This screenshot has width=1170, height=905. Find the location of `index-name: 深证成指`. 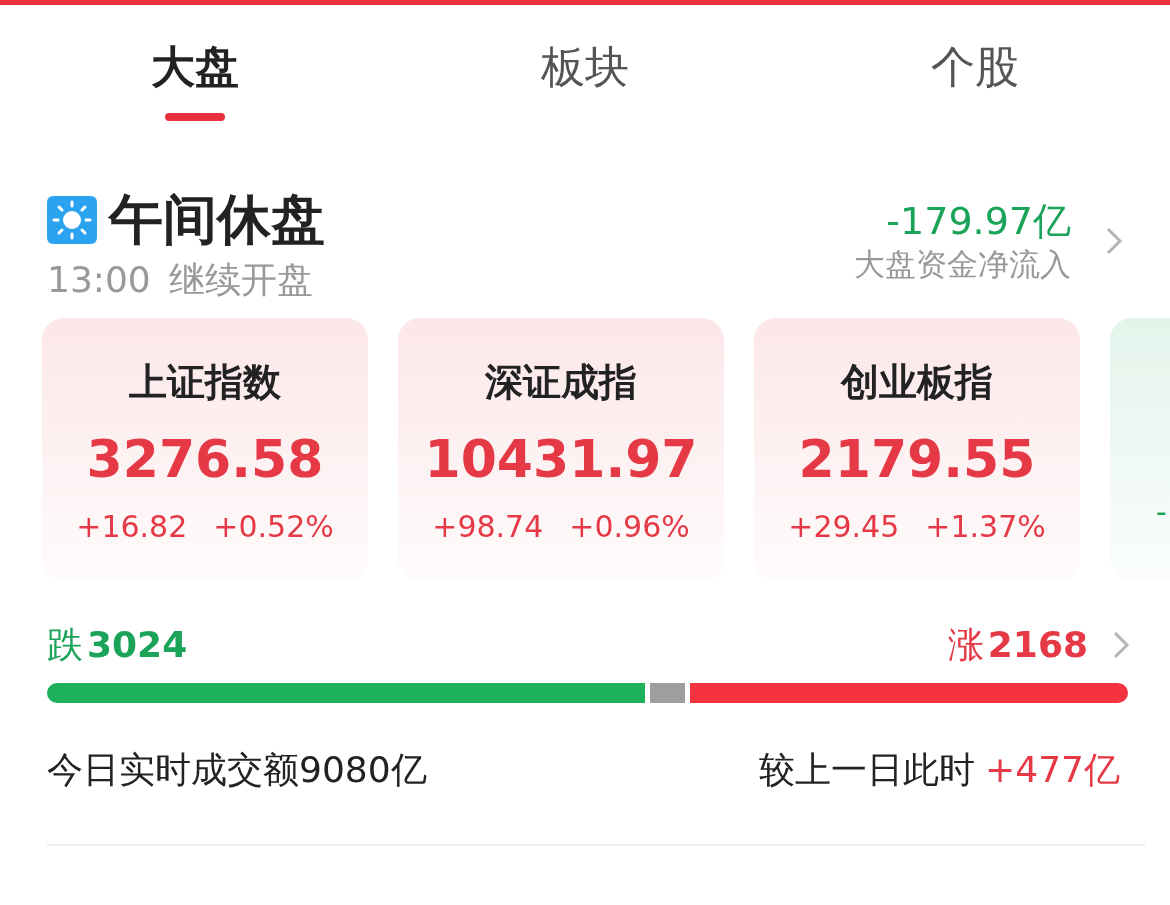

index-name: 深证成指 is located at coordinates (561, 382).